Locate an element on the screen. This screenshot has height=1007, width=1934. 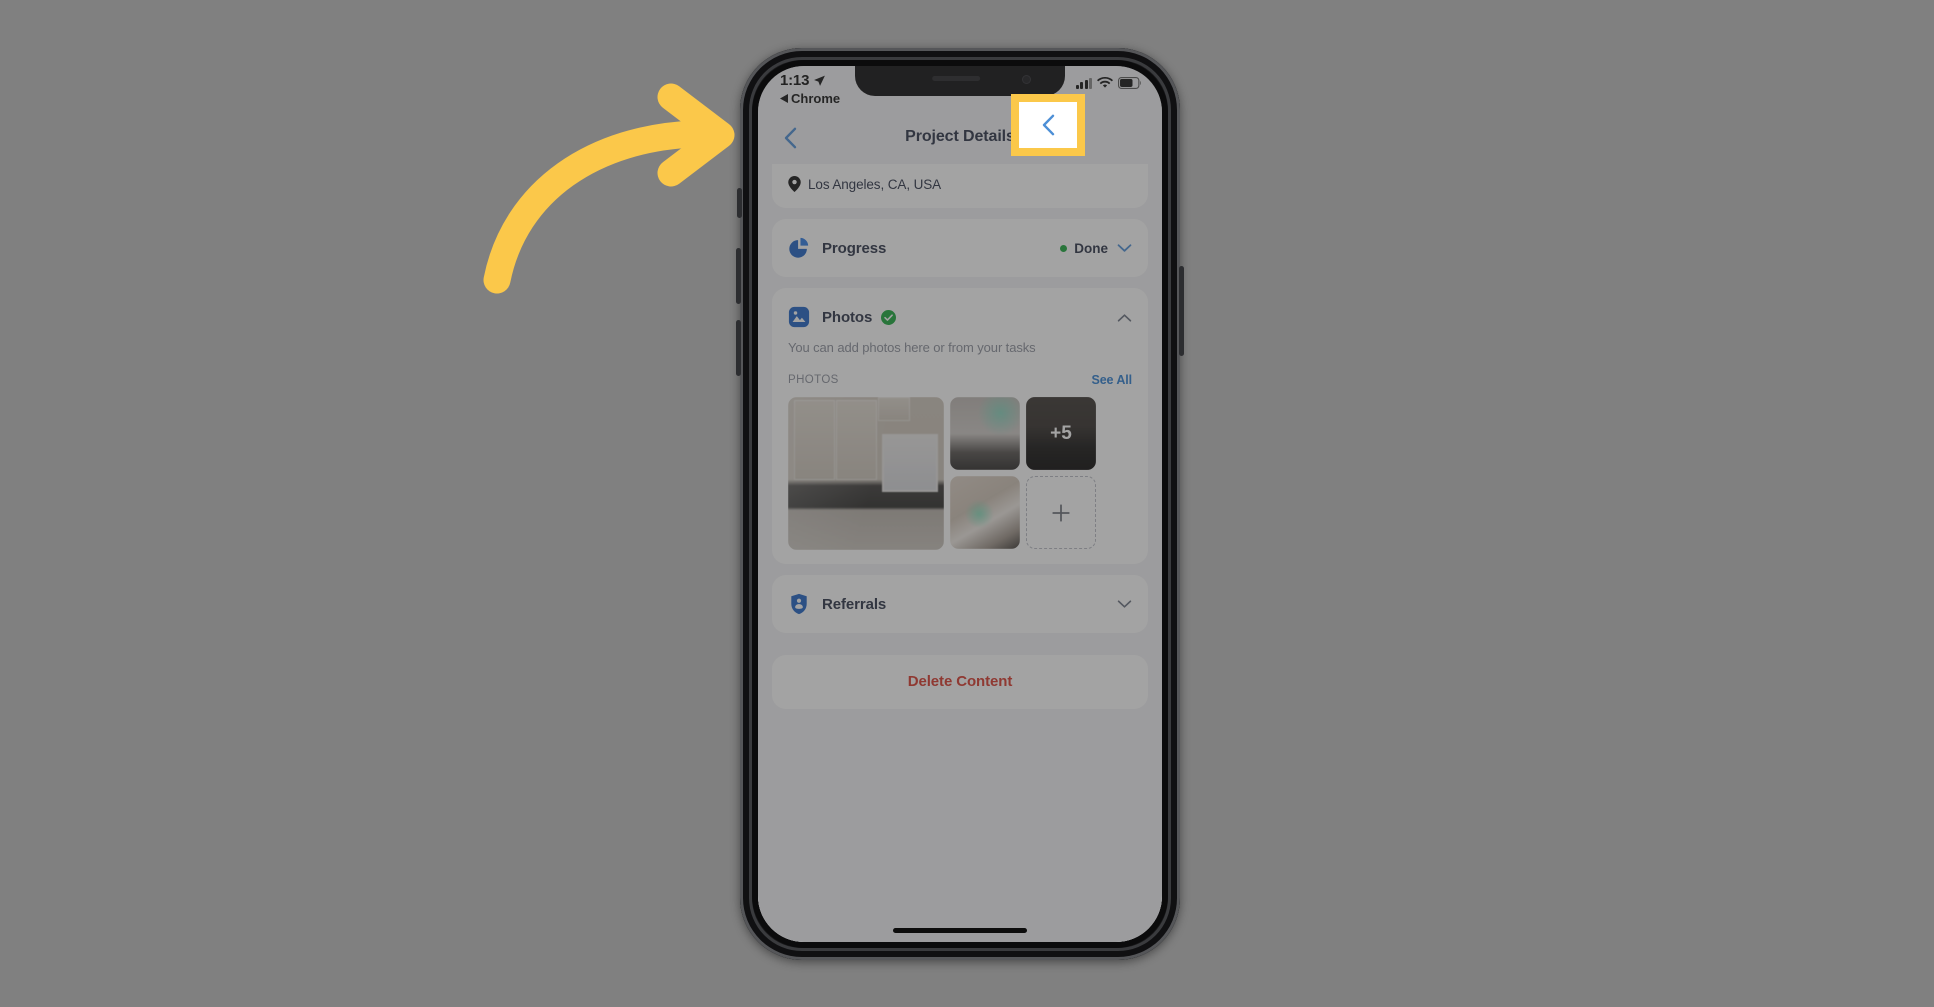
referral-badge-icon is located at coordinates (799, 604).